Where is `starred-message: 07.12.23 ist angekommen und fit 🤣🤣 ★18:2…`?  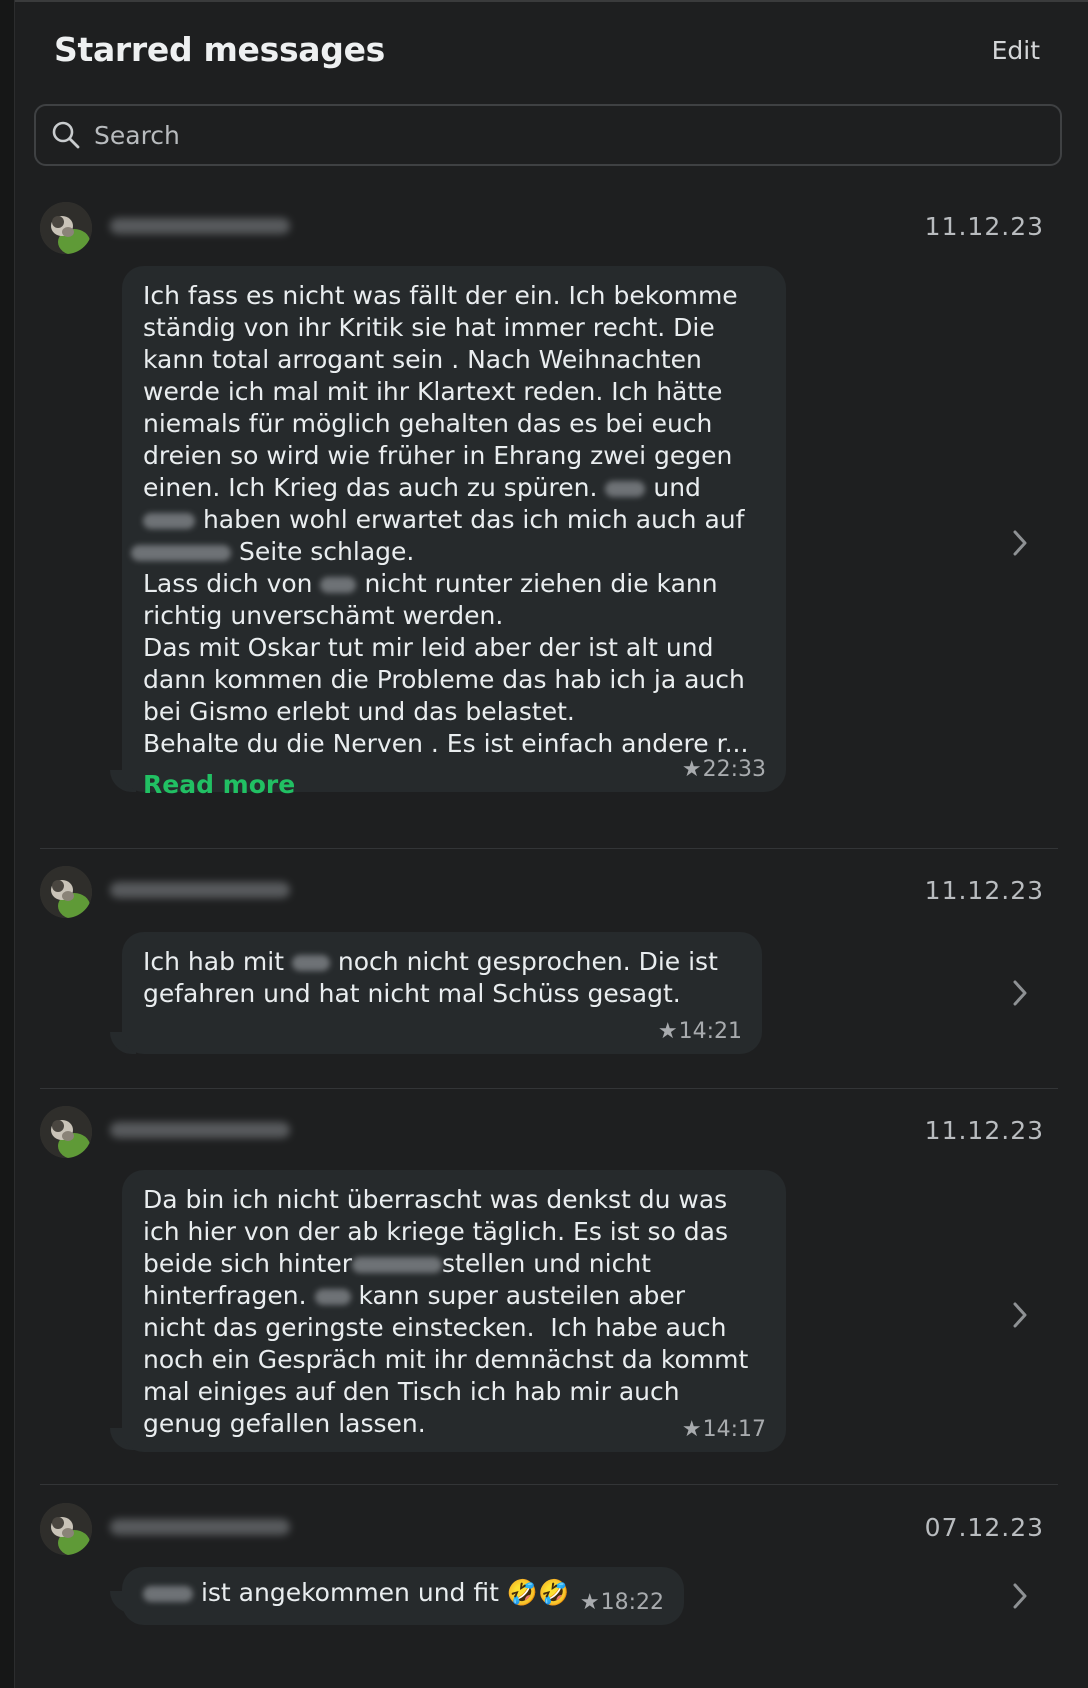
starred-message: 07.12.23 ist angekommen und fit 🤣🤣 ★18:2… is located at coordinates (549, 1568).